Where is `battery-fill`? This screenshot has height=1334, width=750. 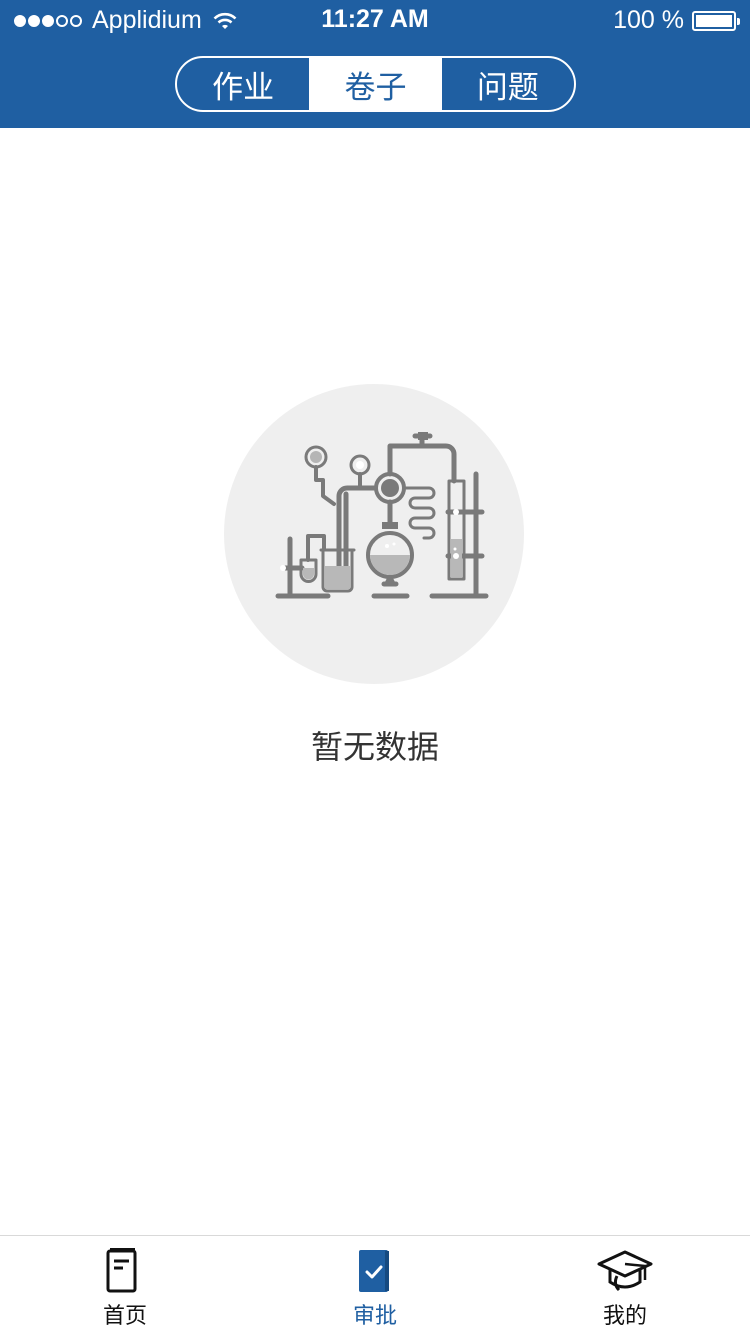 battery-fill is located at coordinates (714, 20).